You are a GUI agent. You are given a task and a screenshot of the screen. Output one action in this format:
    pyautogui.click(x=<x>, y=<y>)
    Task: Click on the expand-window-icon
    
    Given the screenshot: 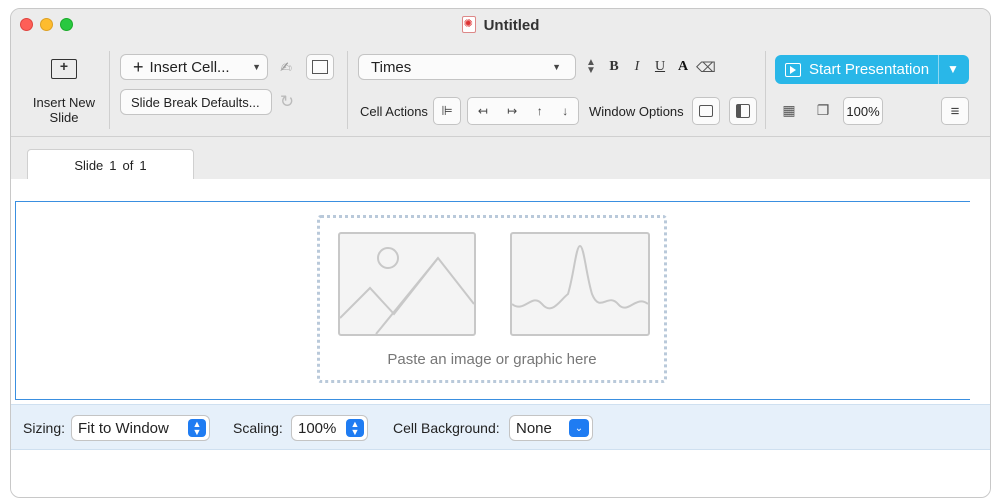 What is the action you would take?
    pyautogui.click(x=706, y=111)
    